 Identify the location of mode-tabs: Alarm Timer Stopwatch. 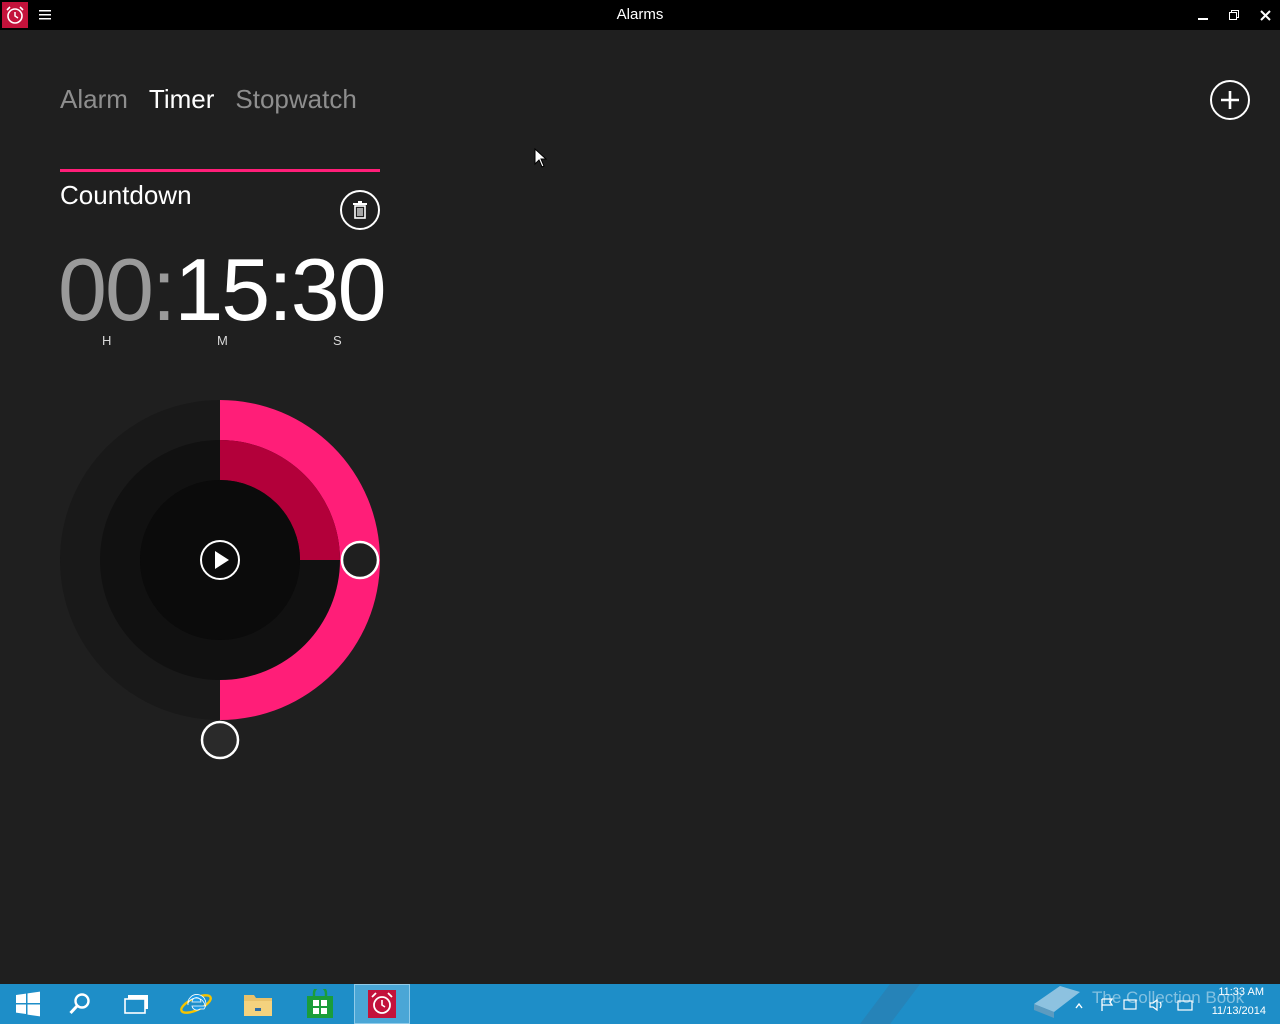
(208, 99).